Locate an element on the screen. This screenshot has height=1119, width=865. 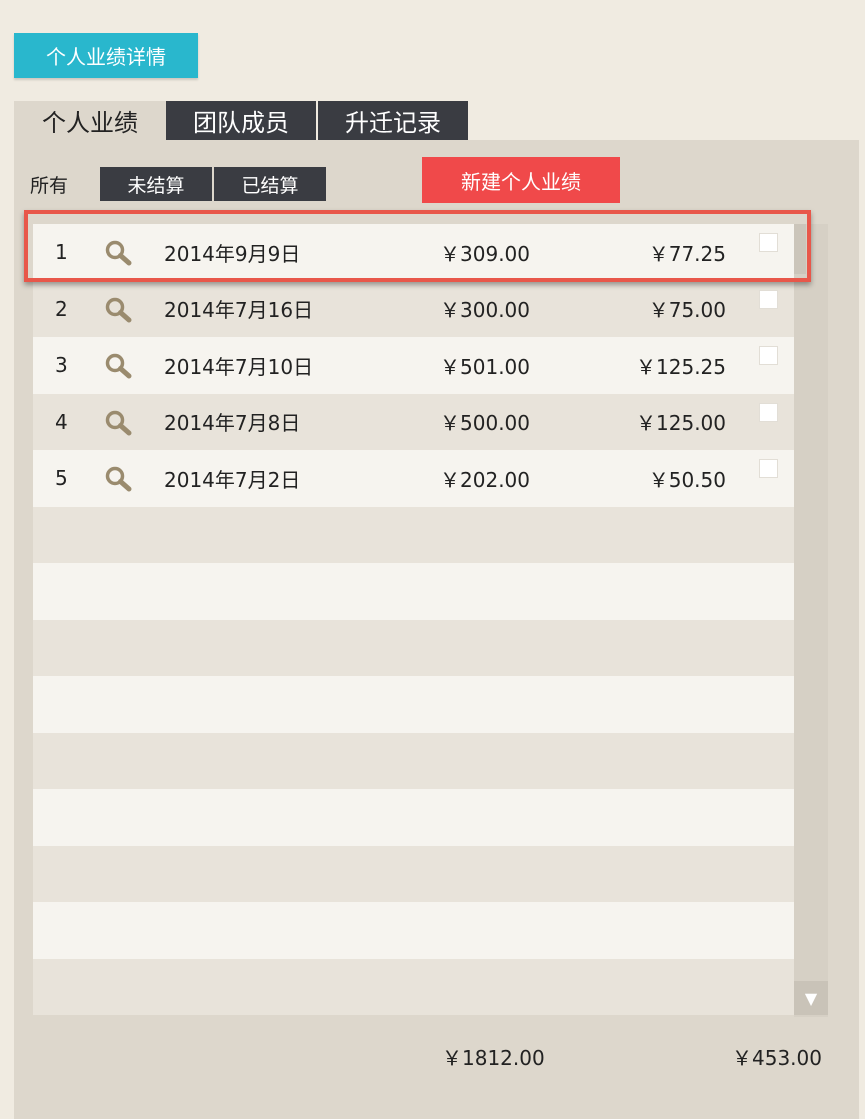
tab-label: 个人业绩 is located at coordinates (90, 123).